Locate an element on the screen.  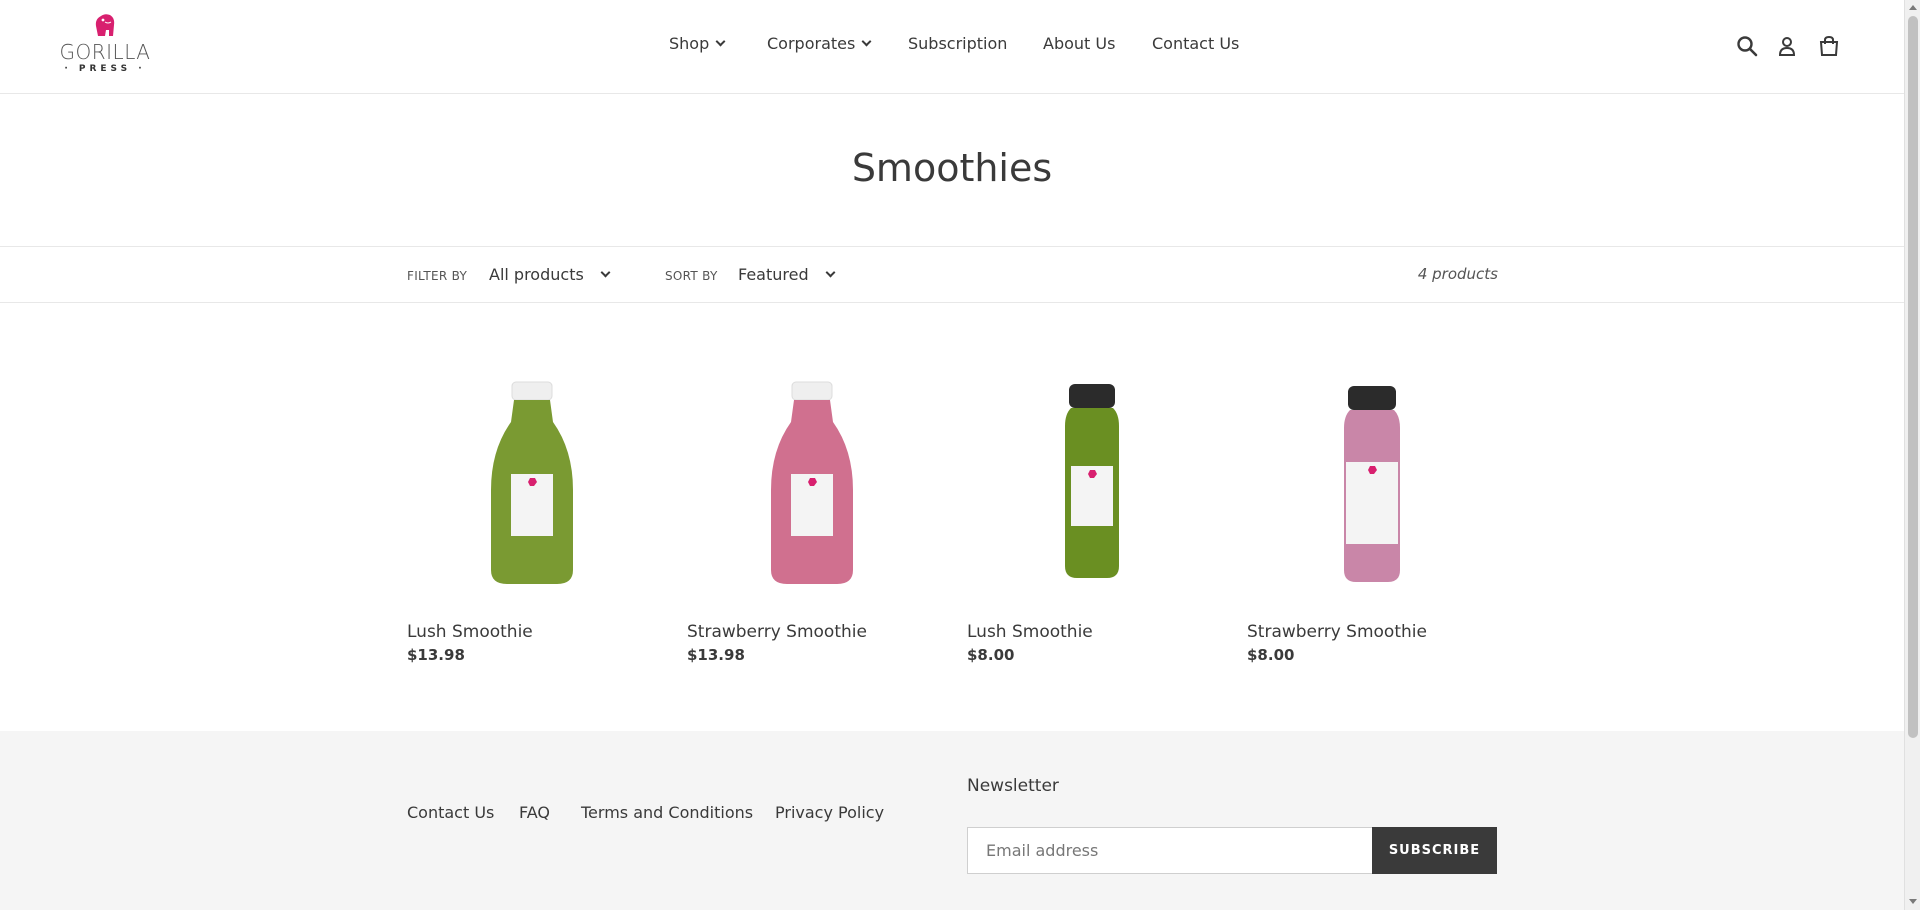
nav-item-subscription: Subscription is located at coordinates (957, 43).